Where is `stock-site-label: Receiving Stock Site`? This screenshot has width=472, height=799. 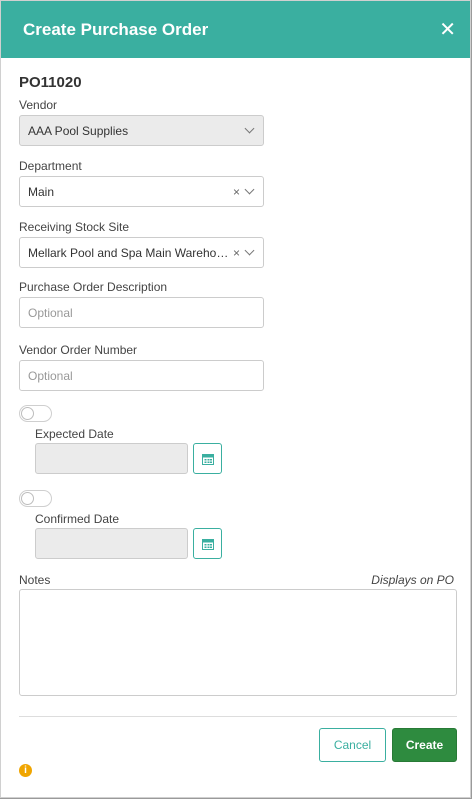
stock-site-label: Receiving Stock Site is located at coordinates (74, 227).